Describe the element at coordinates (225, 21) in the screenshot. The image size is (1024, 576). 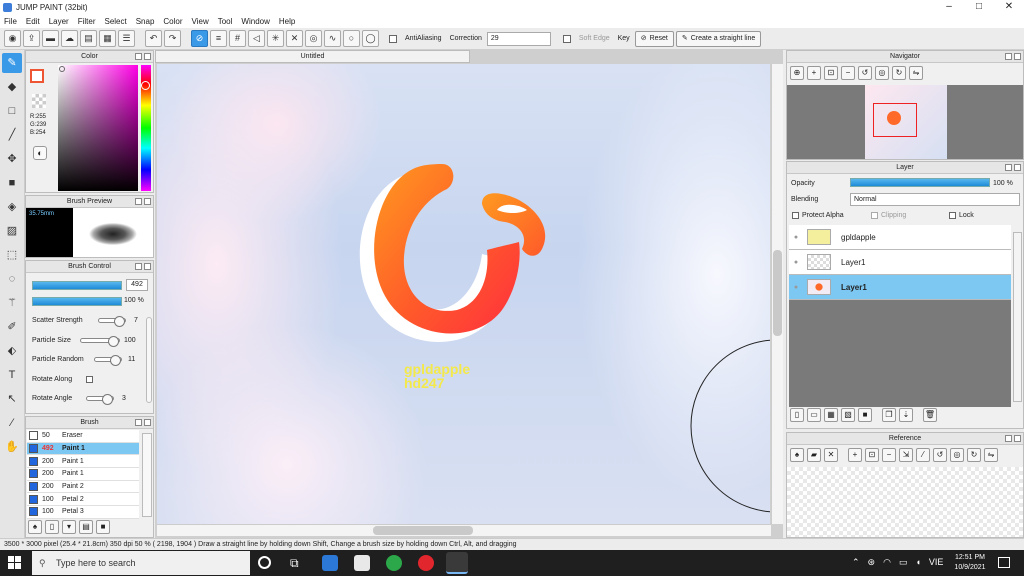
I see `menu-tool: Tool` at that location.